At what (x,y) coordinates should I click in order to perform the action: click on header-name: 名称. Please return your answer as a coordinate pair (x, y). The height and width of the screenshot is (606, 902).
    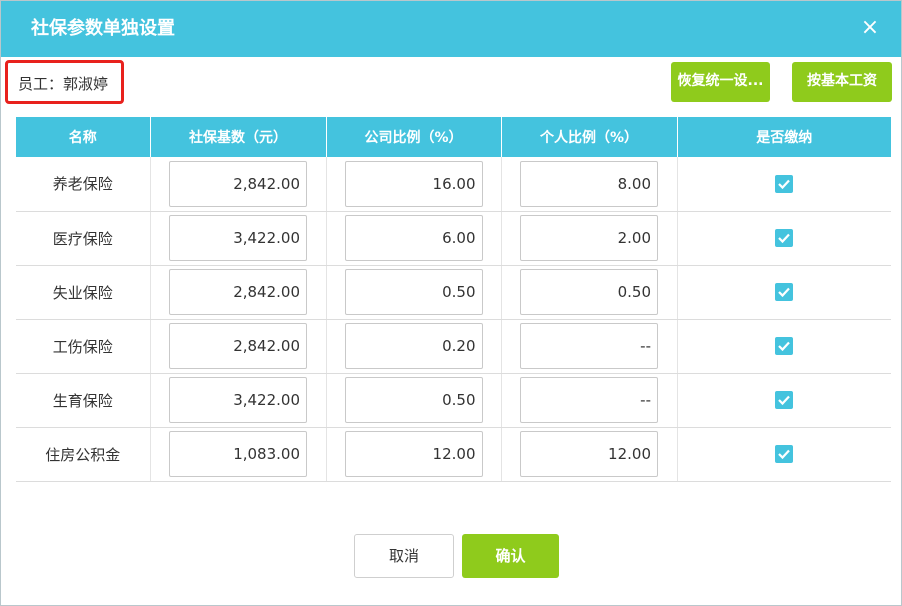
    Looking at the image, I should click on (83, 137).